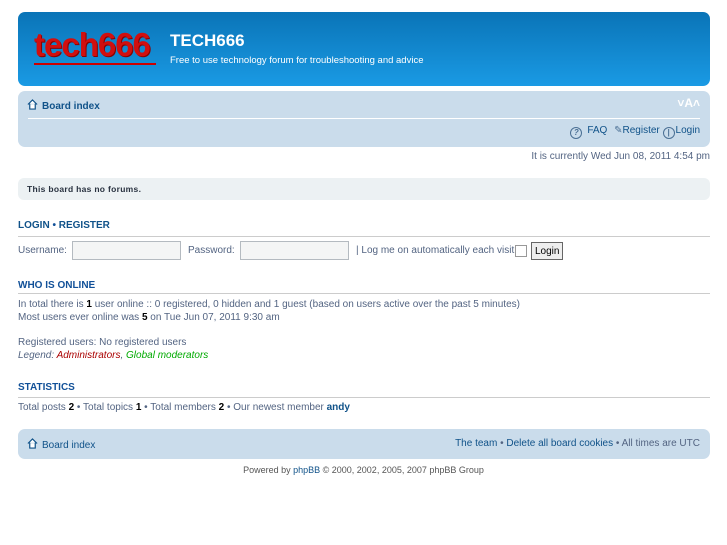 The width and height of the screenshot is (727, 545). What do you see at coordinates (364, 189) in the screenshot?
I see `no-forums-notice: This board has no forums.` at bounding box center [364, 189].